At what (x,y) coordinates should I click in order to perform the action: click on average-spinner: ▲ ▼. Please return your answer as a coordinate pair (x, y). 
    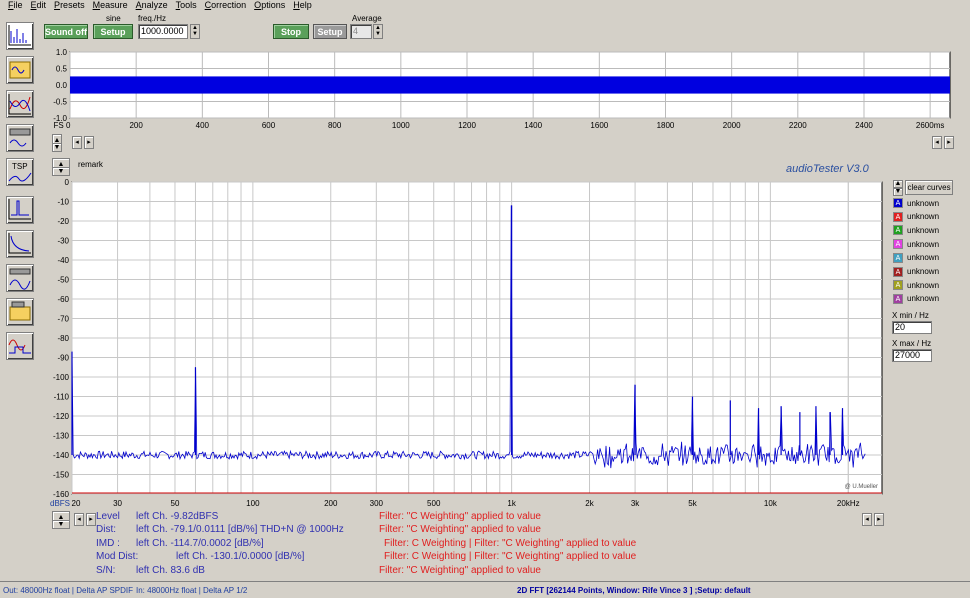
    Looking at the image, I should click on (378, 31).